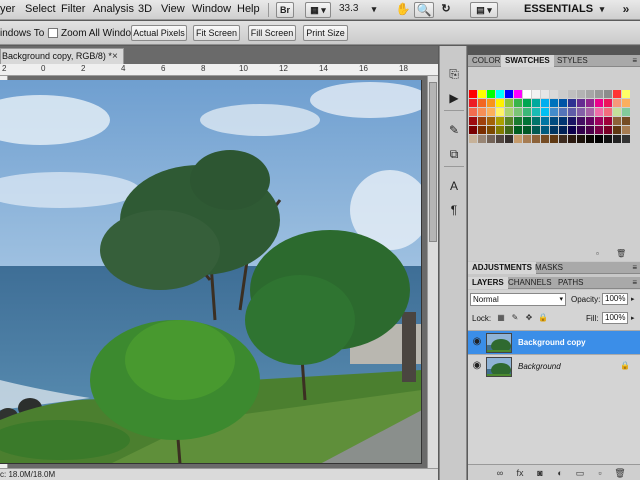 This screenshot has height=480, width=640. What do you see at coordinates (527, 61) in the screenshot?
I see `tab-swatches: SWATCHES` at bounding box center [527, 61].